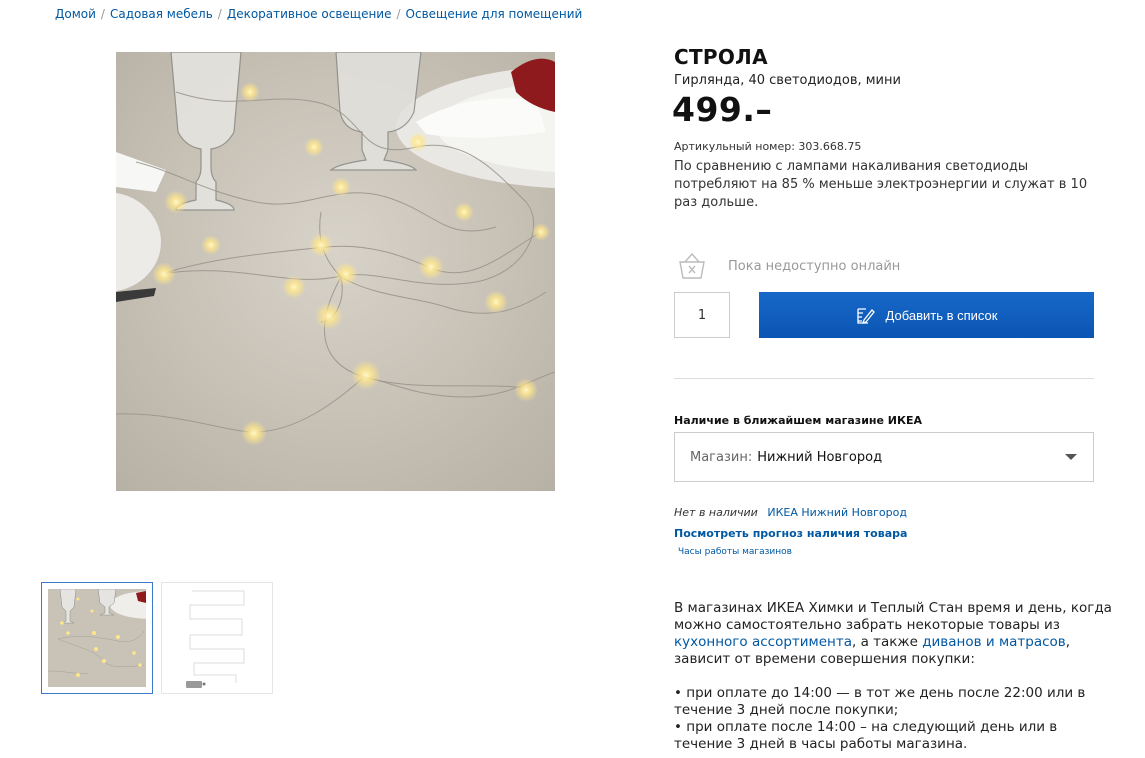  What do you see at coordinates (837, 512) in the screenshot?
I see `stock-store-link: ИКЕА Нижний Новгород` at bounding box center [837, 512].